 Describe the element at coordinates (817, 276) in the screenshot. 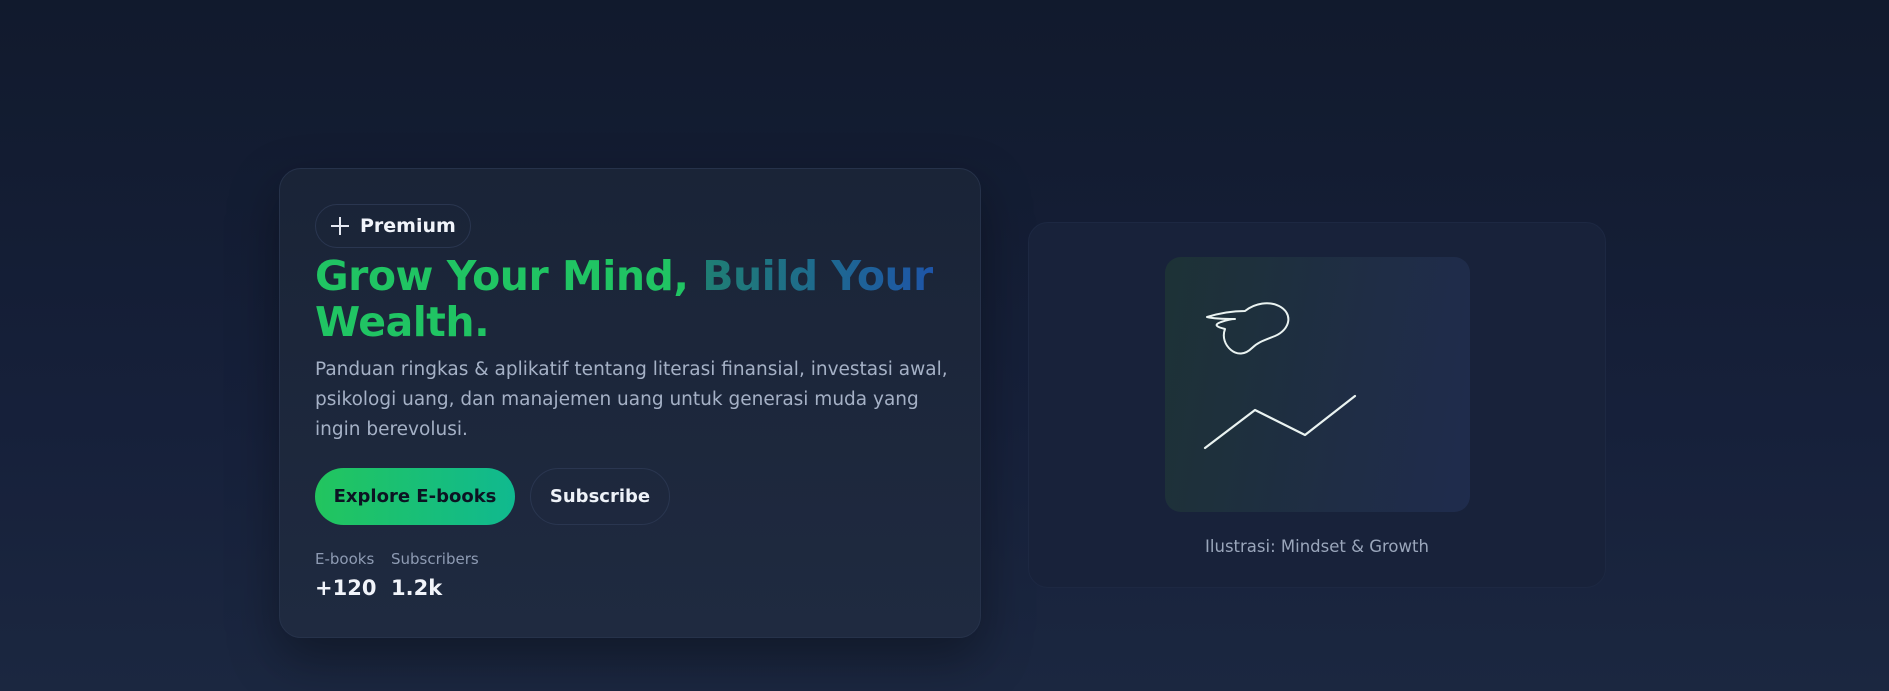

I see `headline-part-2: Build Your` at that location.